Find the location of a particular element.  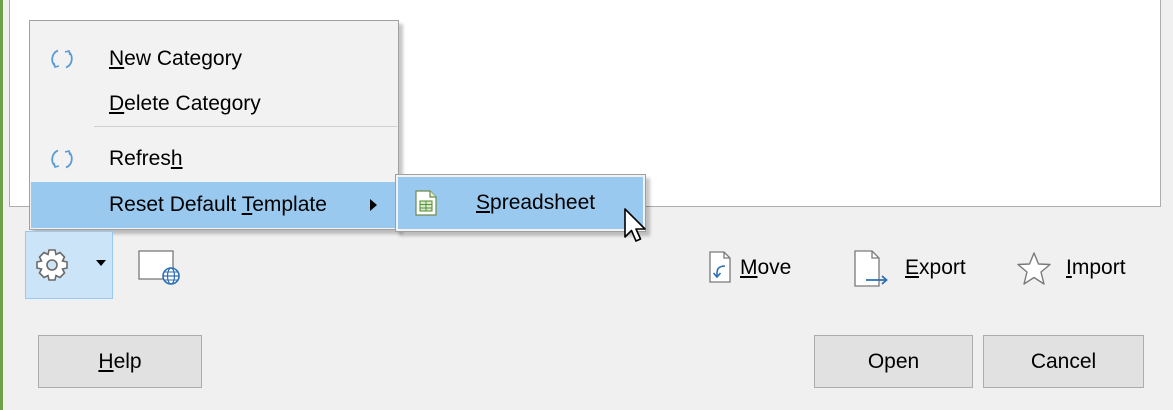

menu-item-refresh: Refresh is located at coordinates (214, 159).